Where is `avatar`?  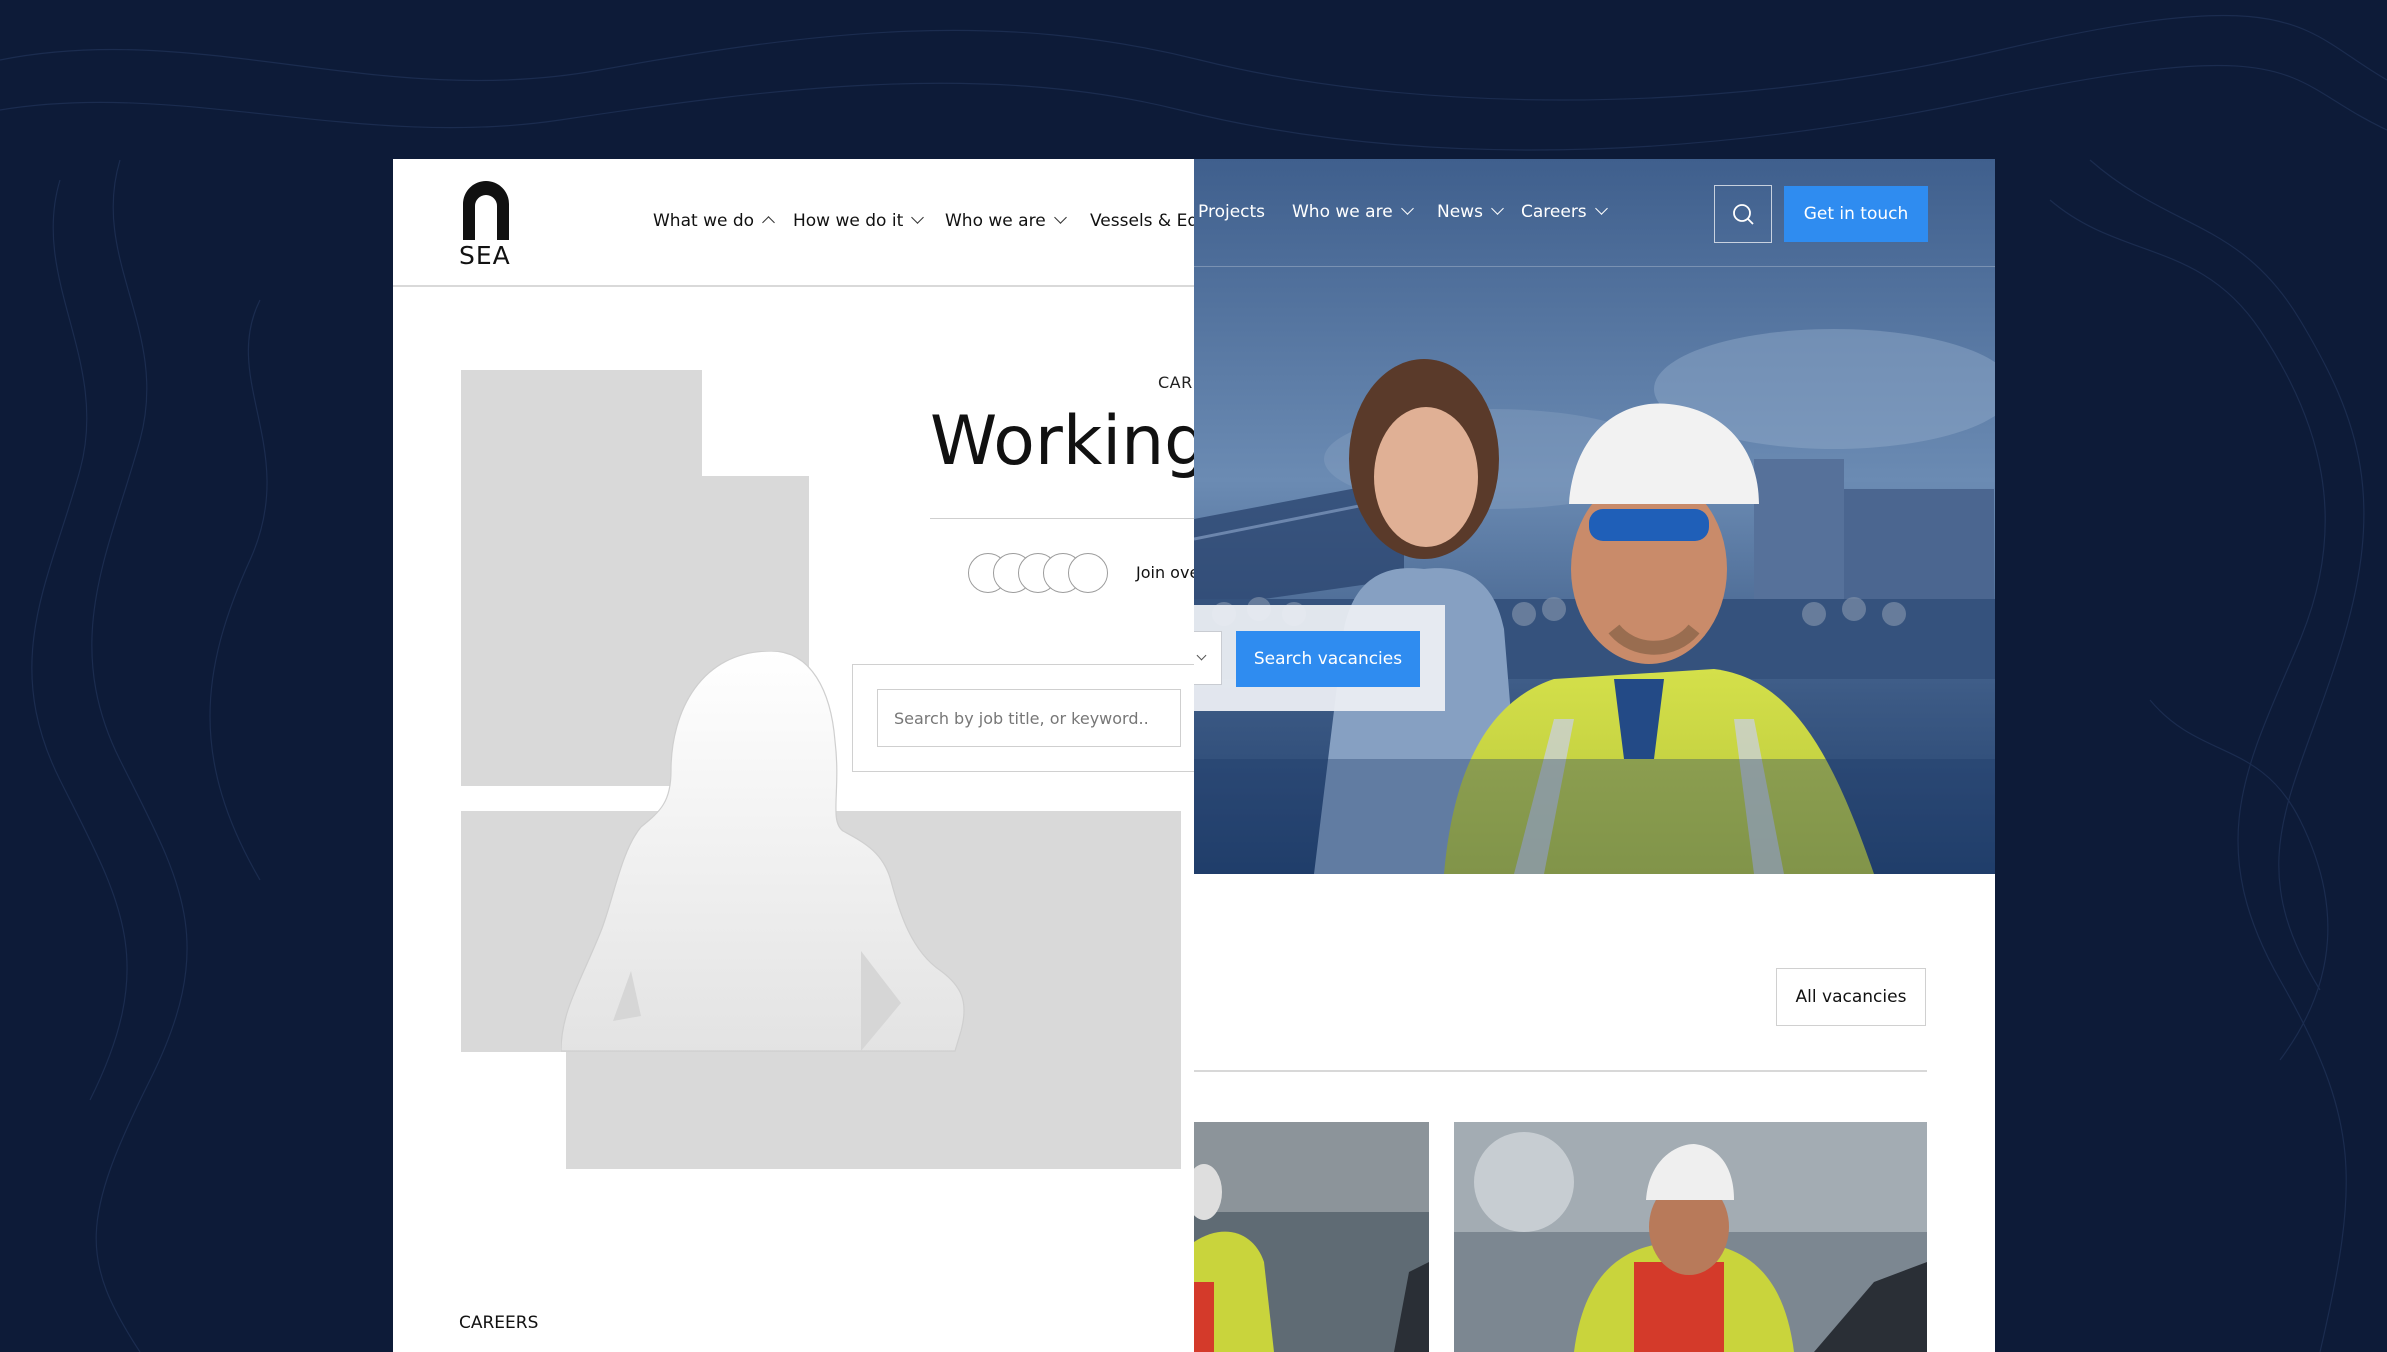 avatar is located at coordinates (1088, 573).